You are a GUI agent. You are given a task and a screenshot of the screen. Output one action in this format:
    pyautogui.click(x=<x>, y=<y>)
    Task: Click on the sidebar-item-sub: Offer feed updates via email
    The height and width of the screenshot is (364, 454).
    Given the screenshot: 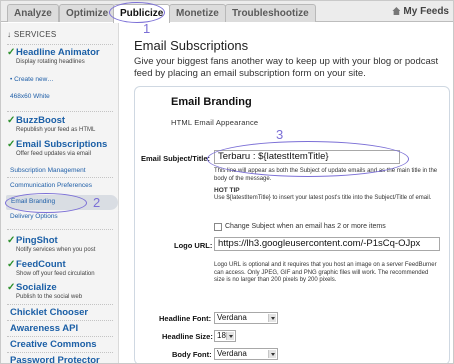 What is the action you would take?
    pyautogui.click(x=53, y=154)
    